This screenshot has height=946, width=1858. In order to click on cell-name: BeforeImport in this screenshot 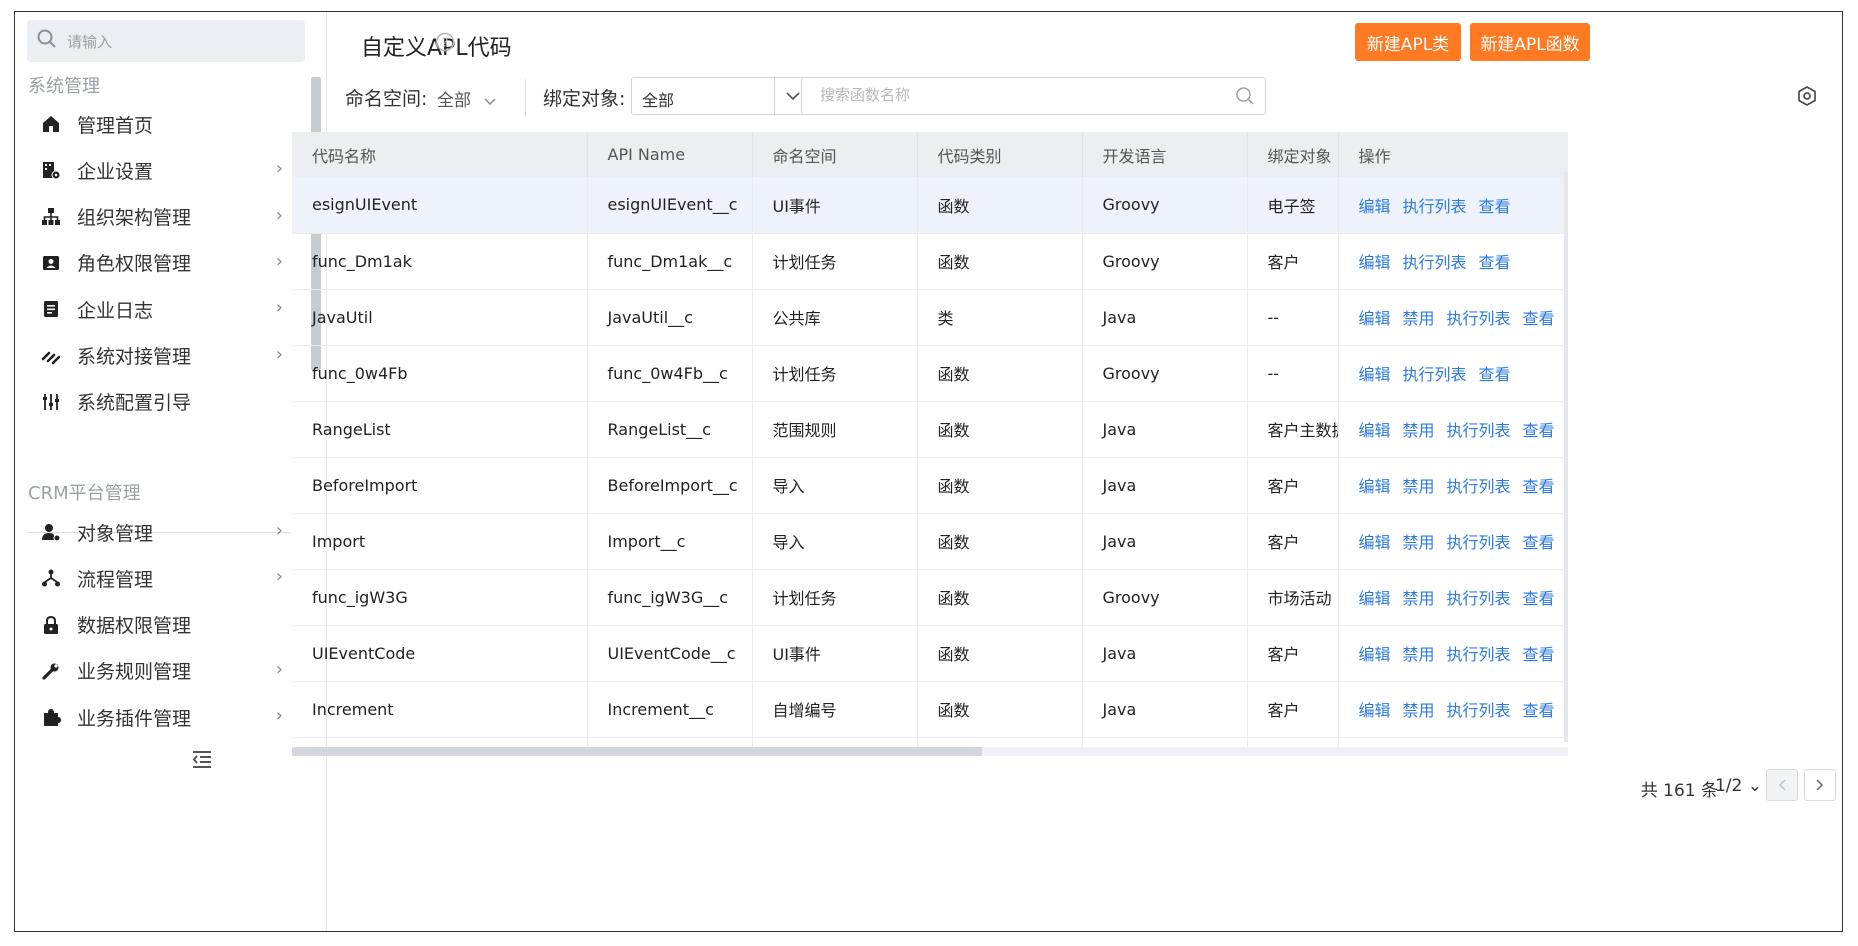, I will do `click(440, 485)`.